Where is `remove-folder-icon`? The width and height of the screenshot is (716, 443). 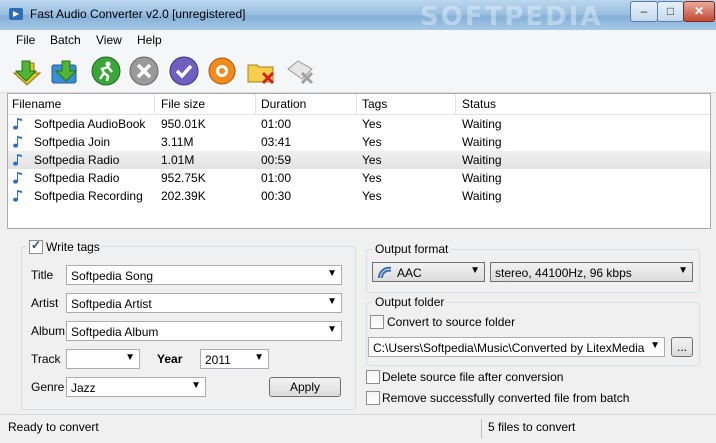 remove-folder-icon is located at coordinates (261, 71).